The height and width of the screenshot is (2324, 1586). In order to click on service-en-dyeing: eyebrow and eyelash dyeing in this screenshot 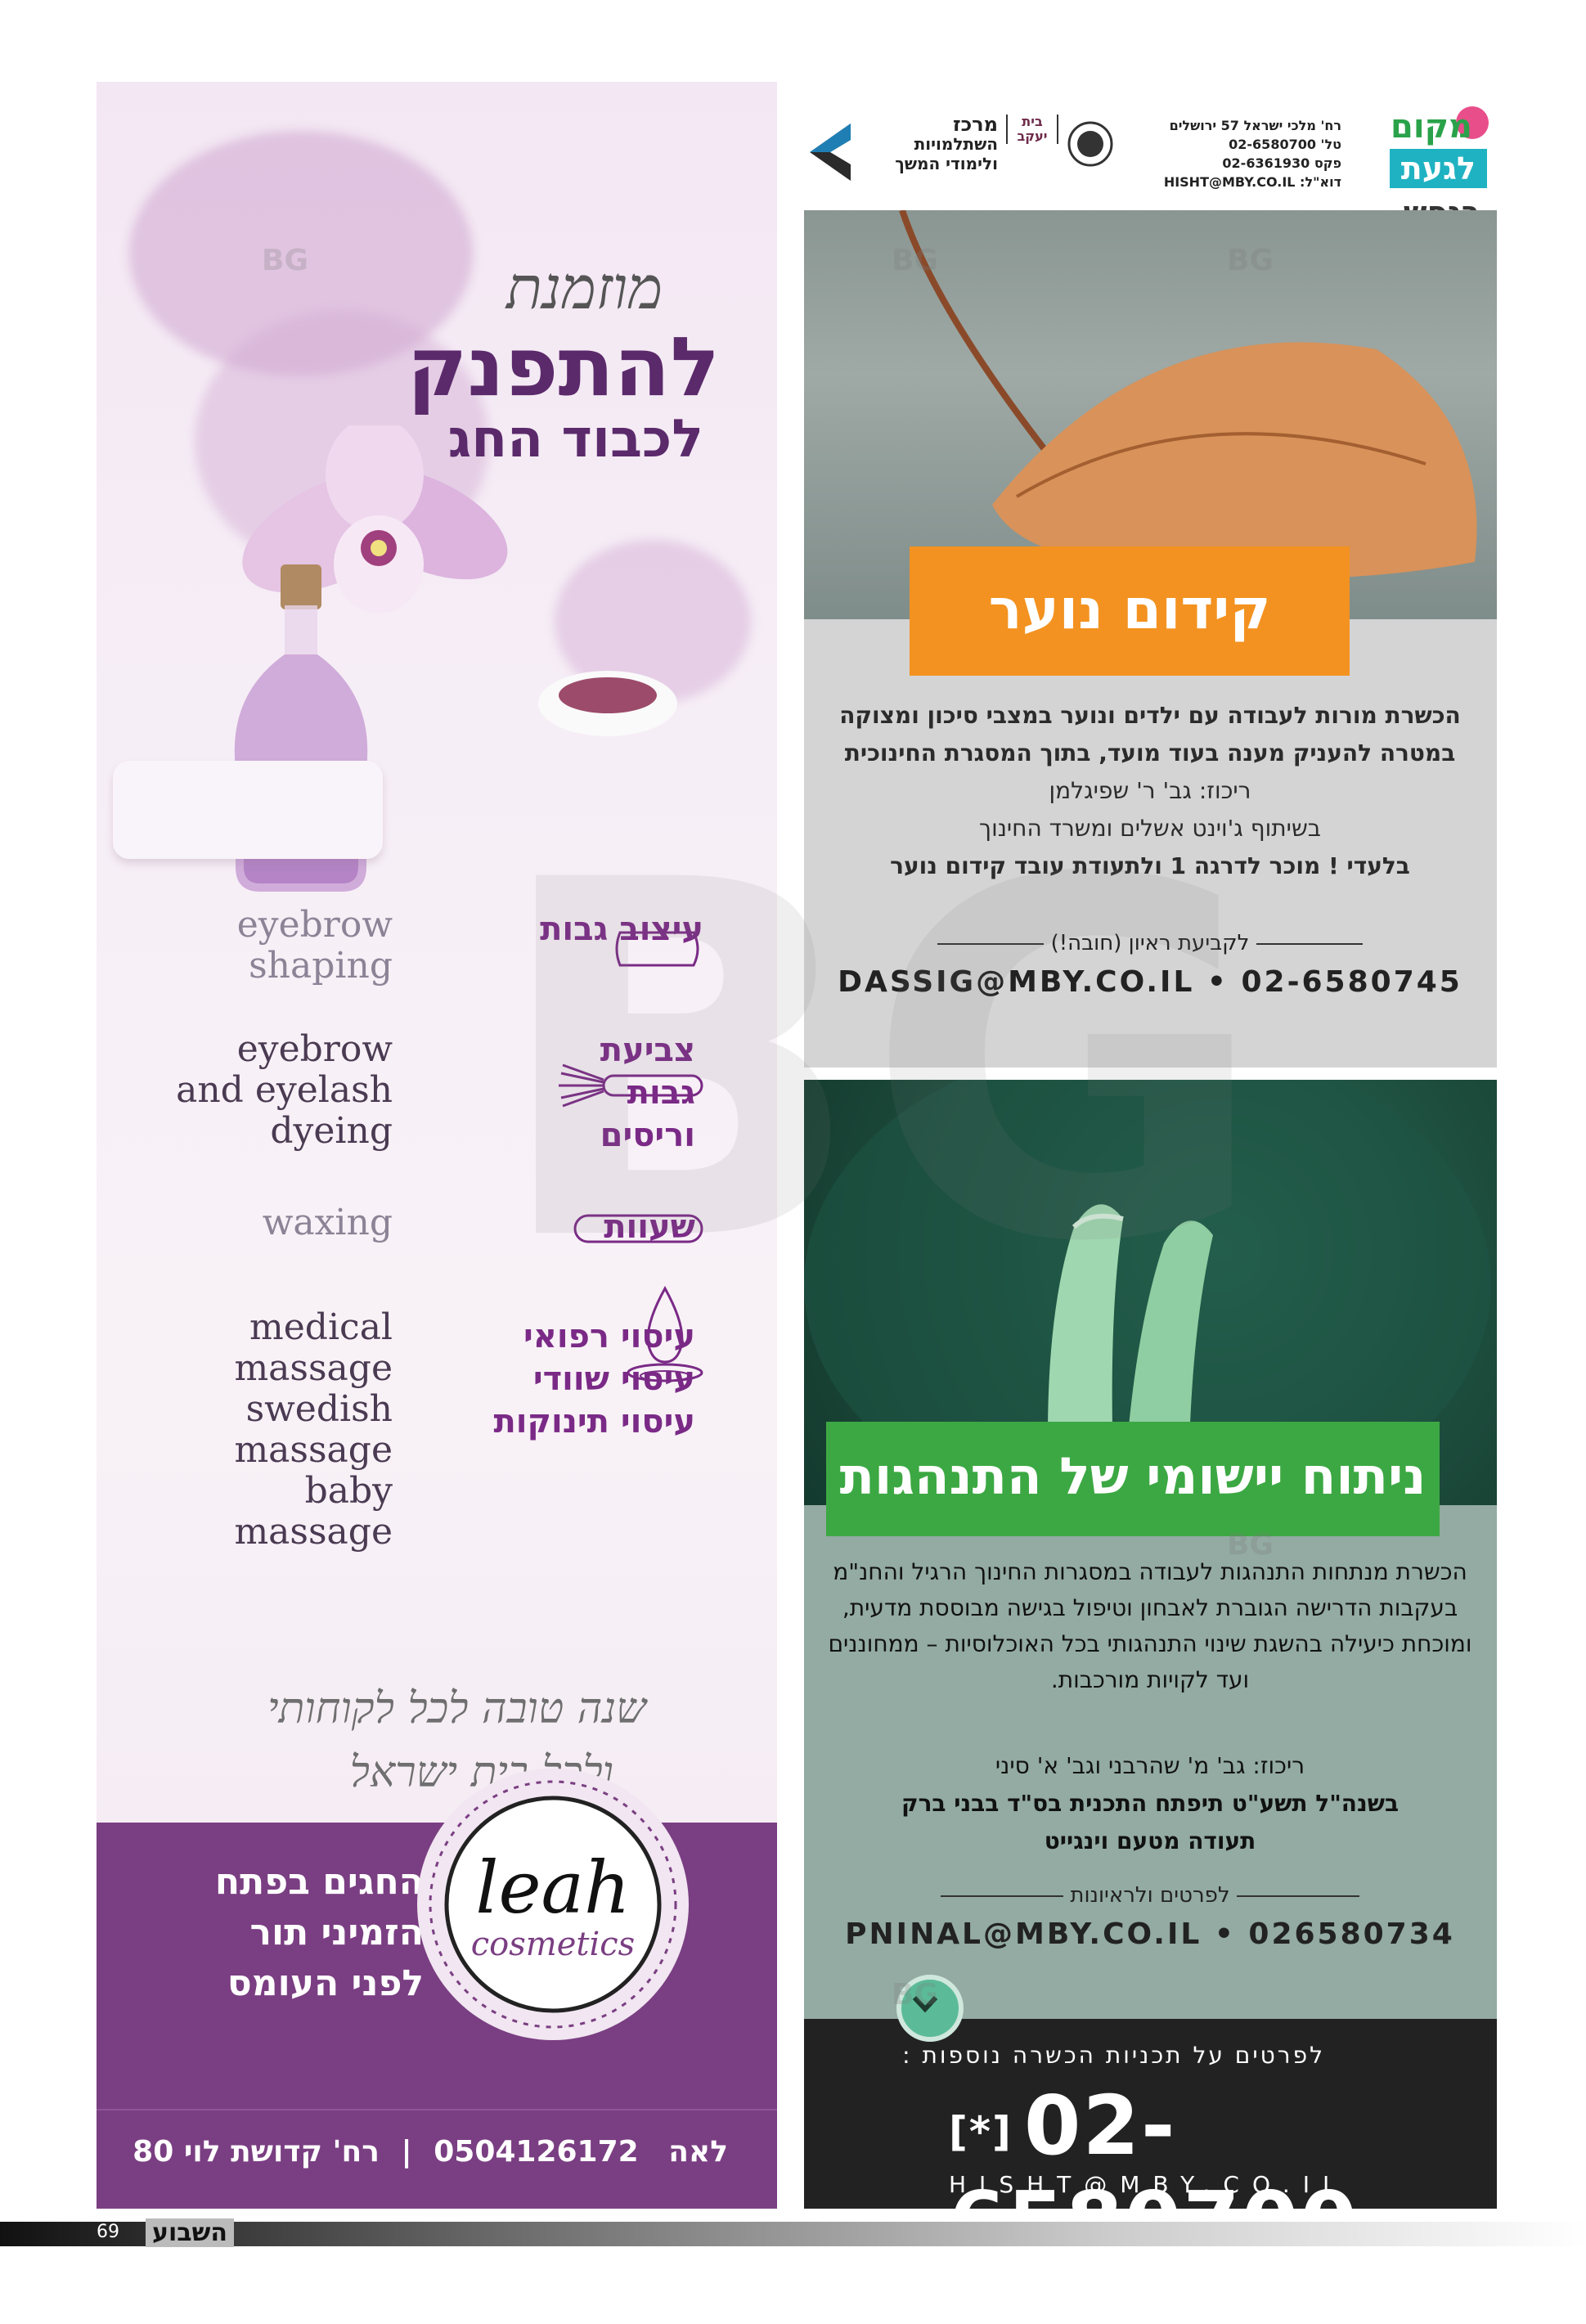, I will do `click(284, 1090)`.